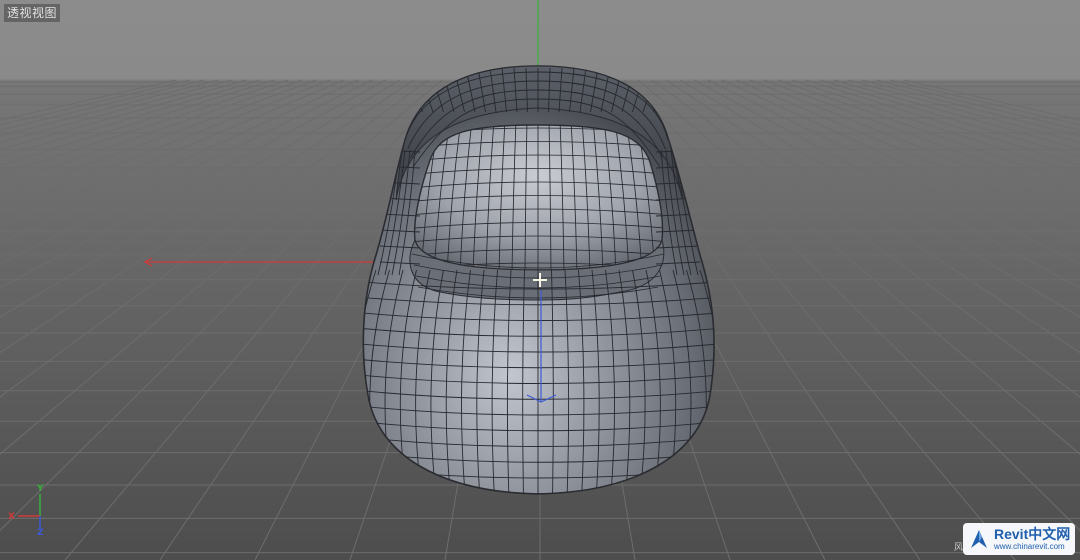  I want to click on crosshair-icon, so click(540, 280).